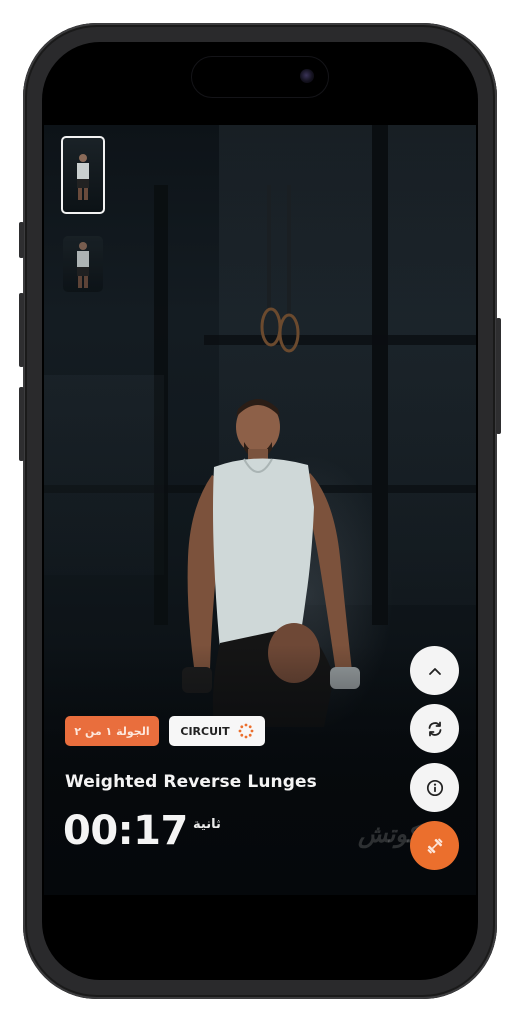 The image size is (520, 1024). What do you see at coordinates (205, 731) in the screenshot?
I see `workout-type-label: CIRCUIT` at bounding box center [205, 731].